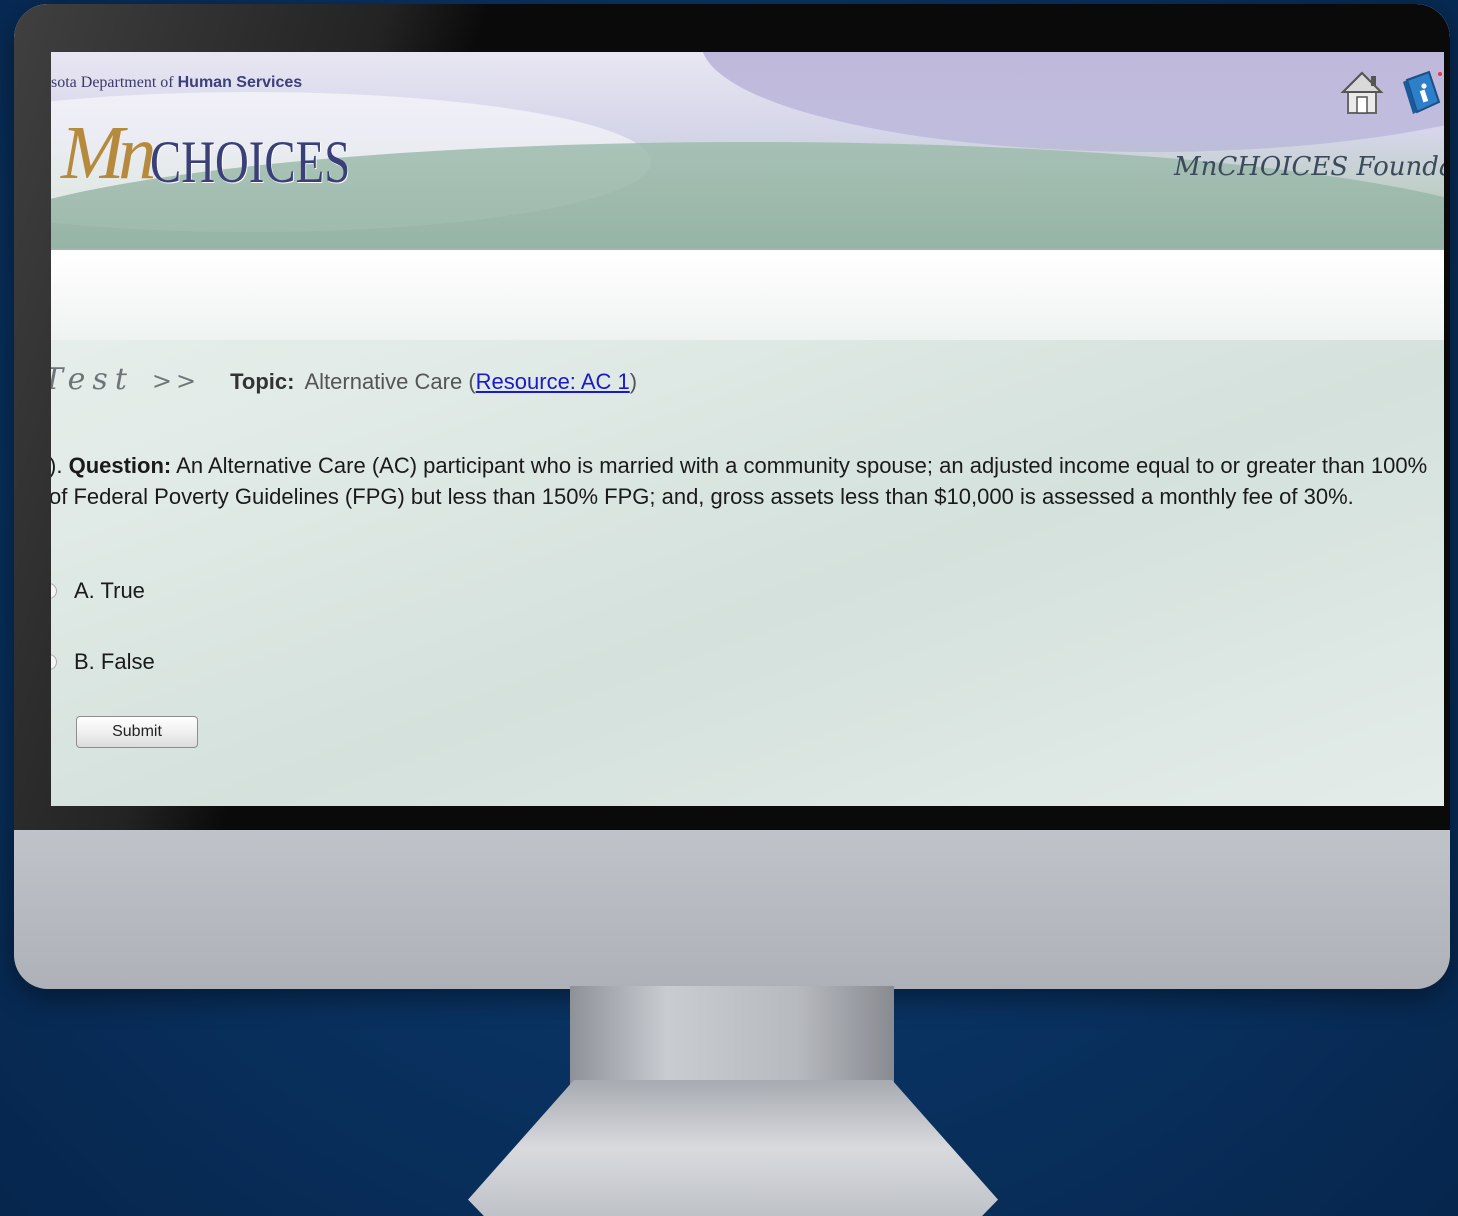  I want to click on info-book-icon, so click(1421, 92).